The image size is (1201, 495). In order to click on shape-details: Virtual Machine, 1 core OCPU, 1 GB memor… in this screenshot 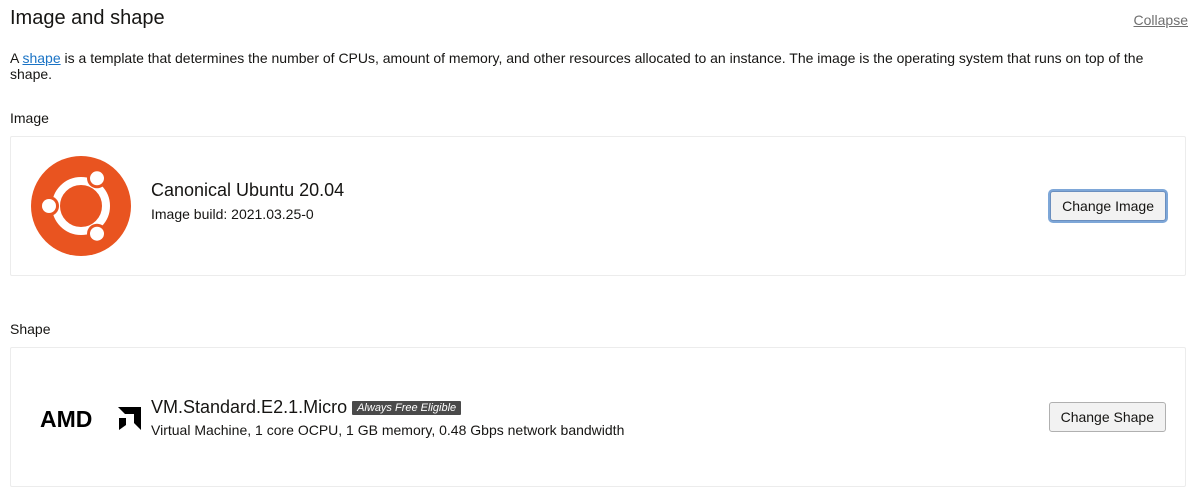, I will do `click(388, 430)`.